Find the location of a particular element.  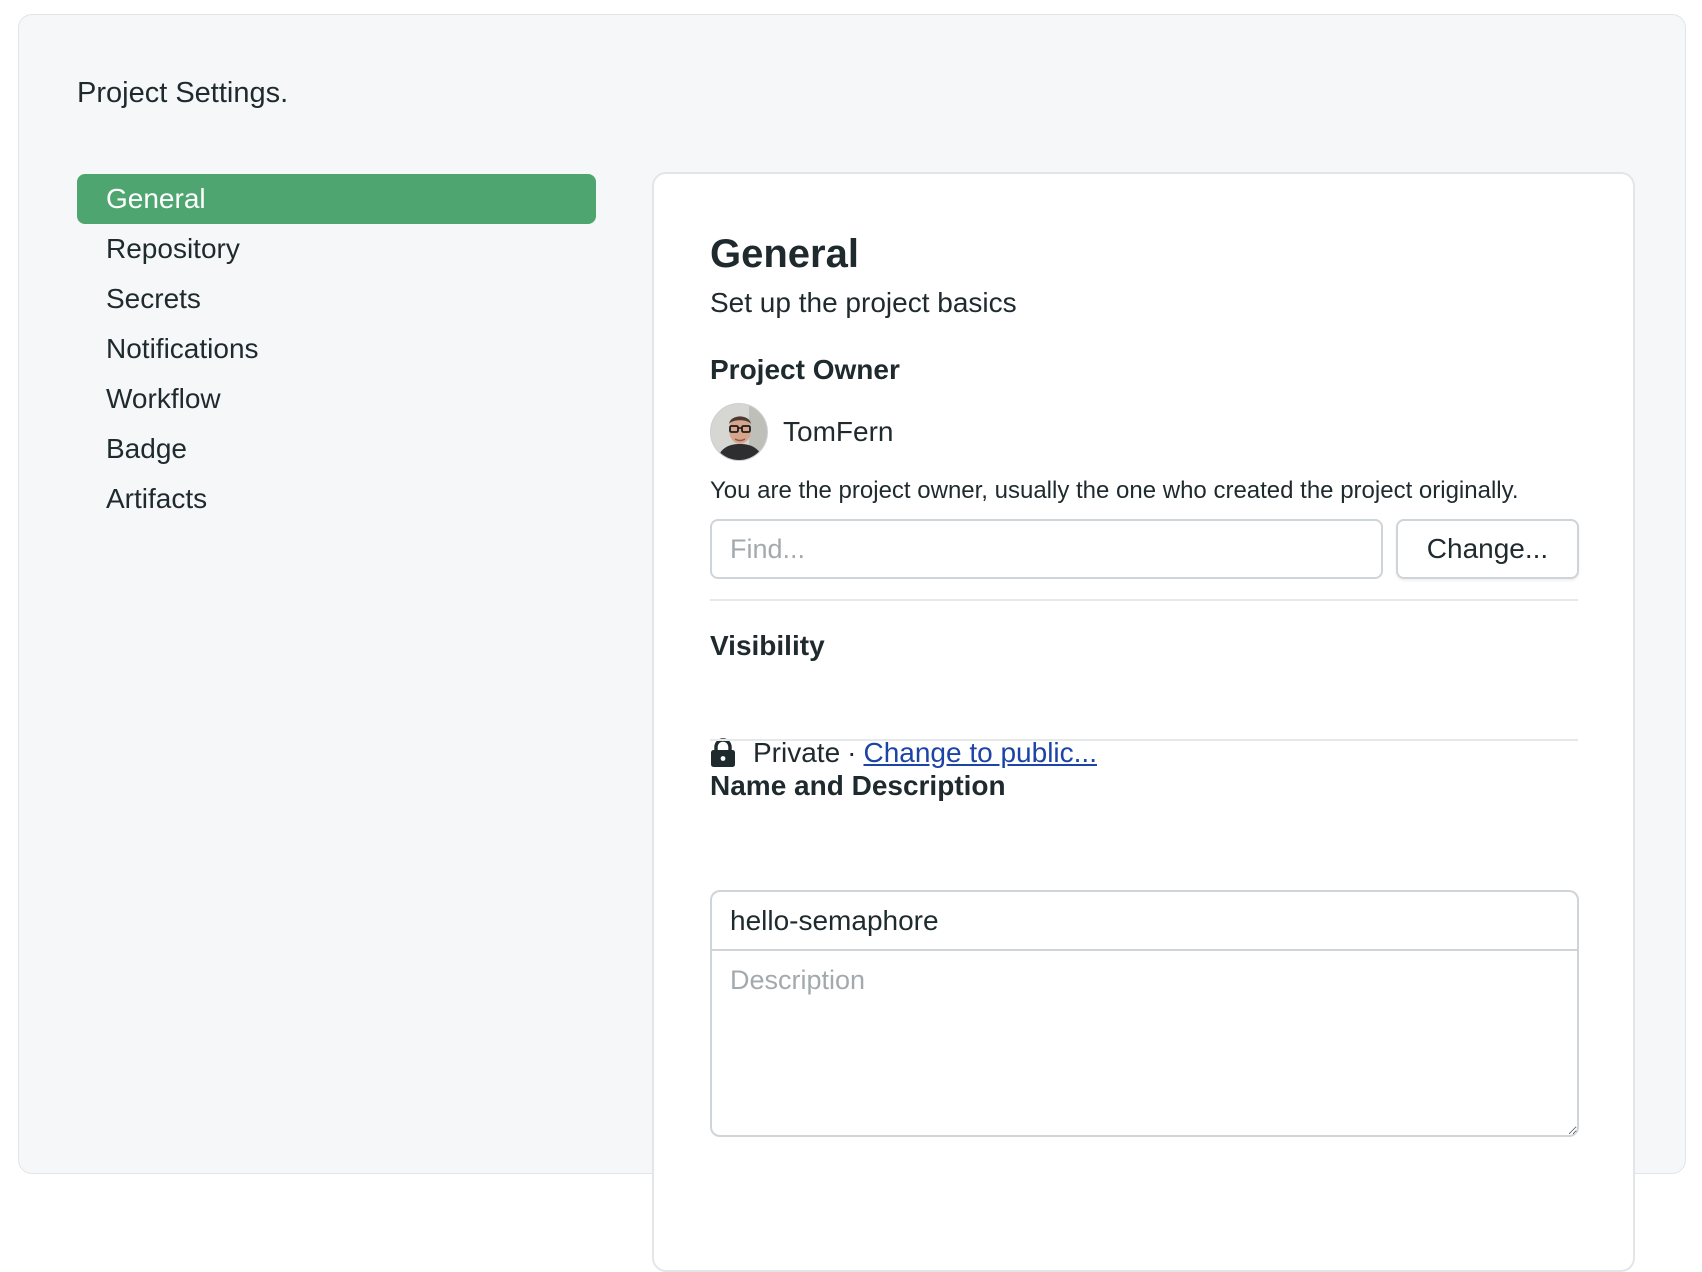

section-subtitle: Set up the project basics is located at coordinates (863, 302).